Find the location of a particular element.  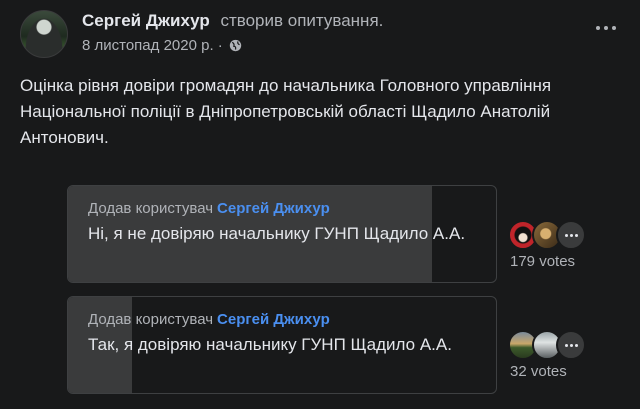

more-options-button is located at coordinates (606, 28).